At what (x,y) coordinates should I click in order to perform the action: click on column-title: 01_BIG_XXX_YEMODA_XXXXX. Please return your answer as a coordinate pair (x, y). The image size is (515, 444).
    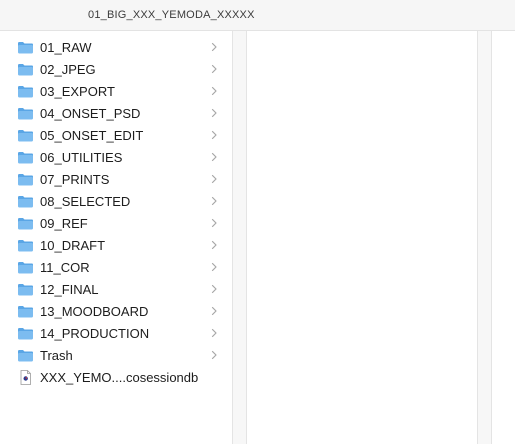
    Looking at the image, I should click on (171, 15).